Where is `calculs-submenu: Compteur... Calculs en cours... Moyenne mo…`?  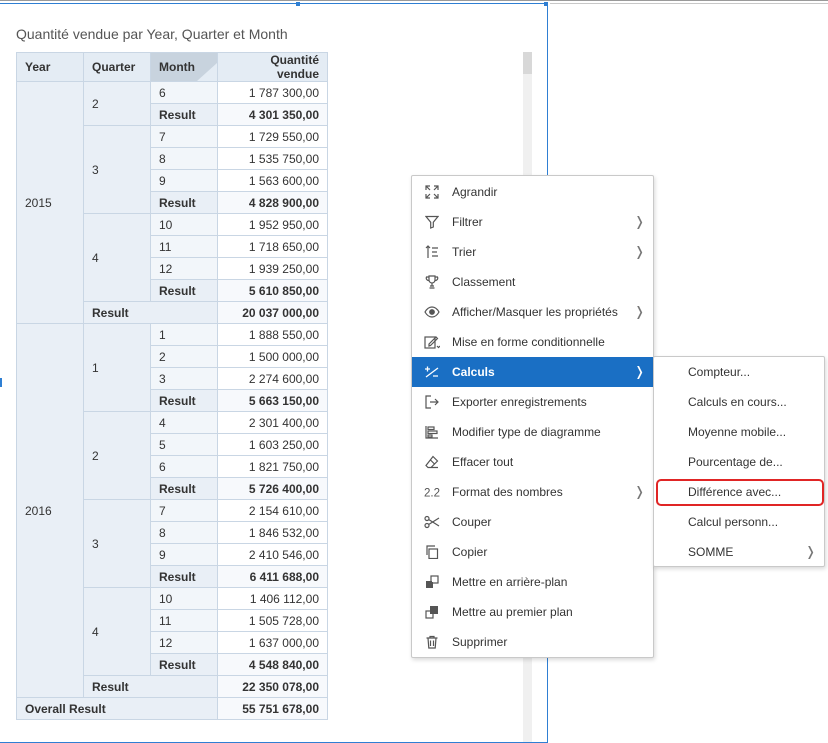
calculs-submenu: Compteur... Calculs en cours... Moyenne mo… is located at coordinates (739, 461).